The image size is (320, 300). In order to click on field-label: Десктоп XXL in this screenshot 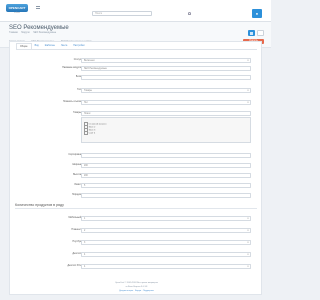, I will do `click(74, 265)`.